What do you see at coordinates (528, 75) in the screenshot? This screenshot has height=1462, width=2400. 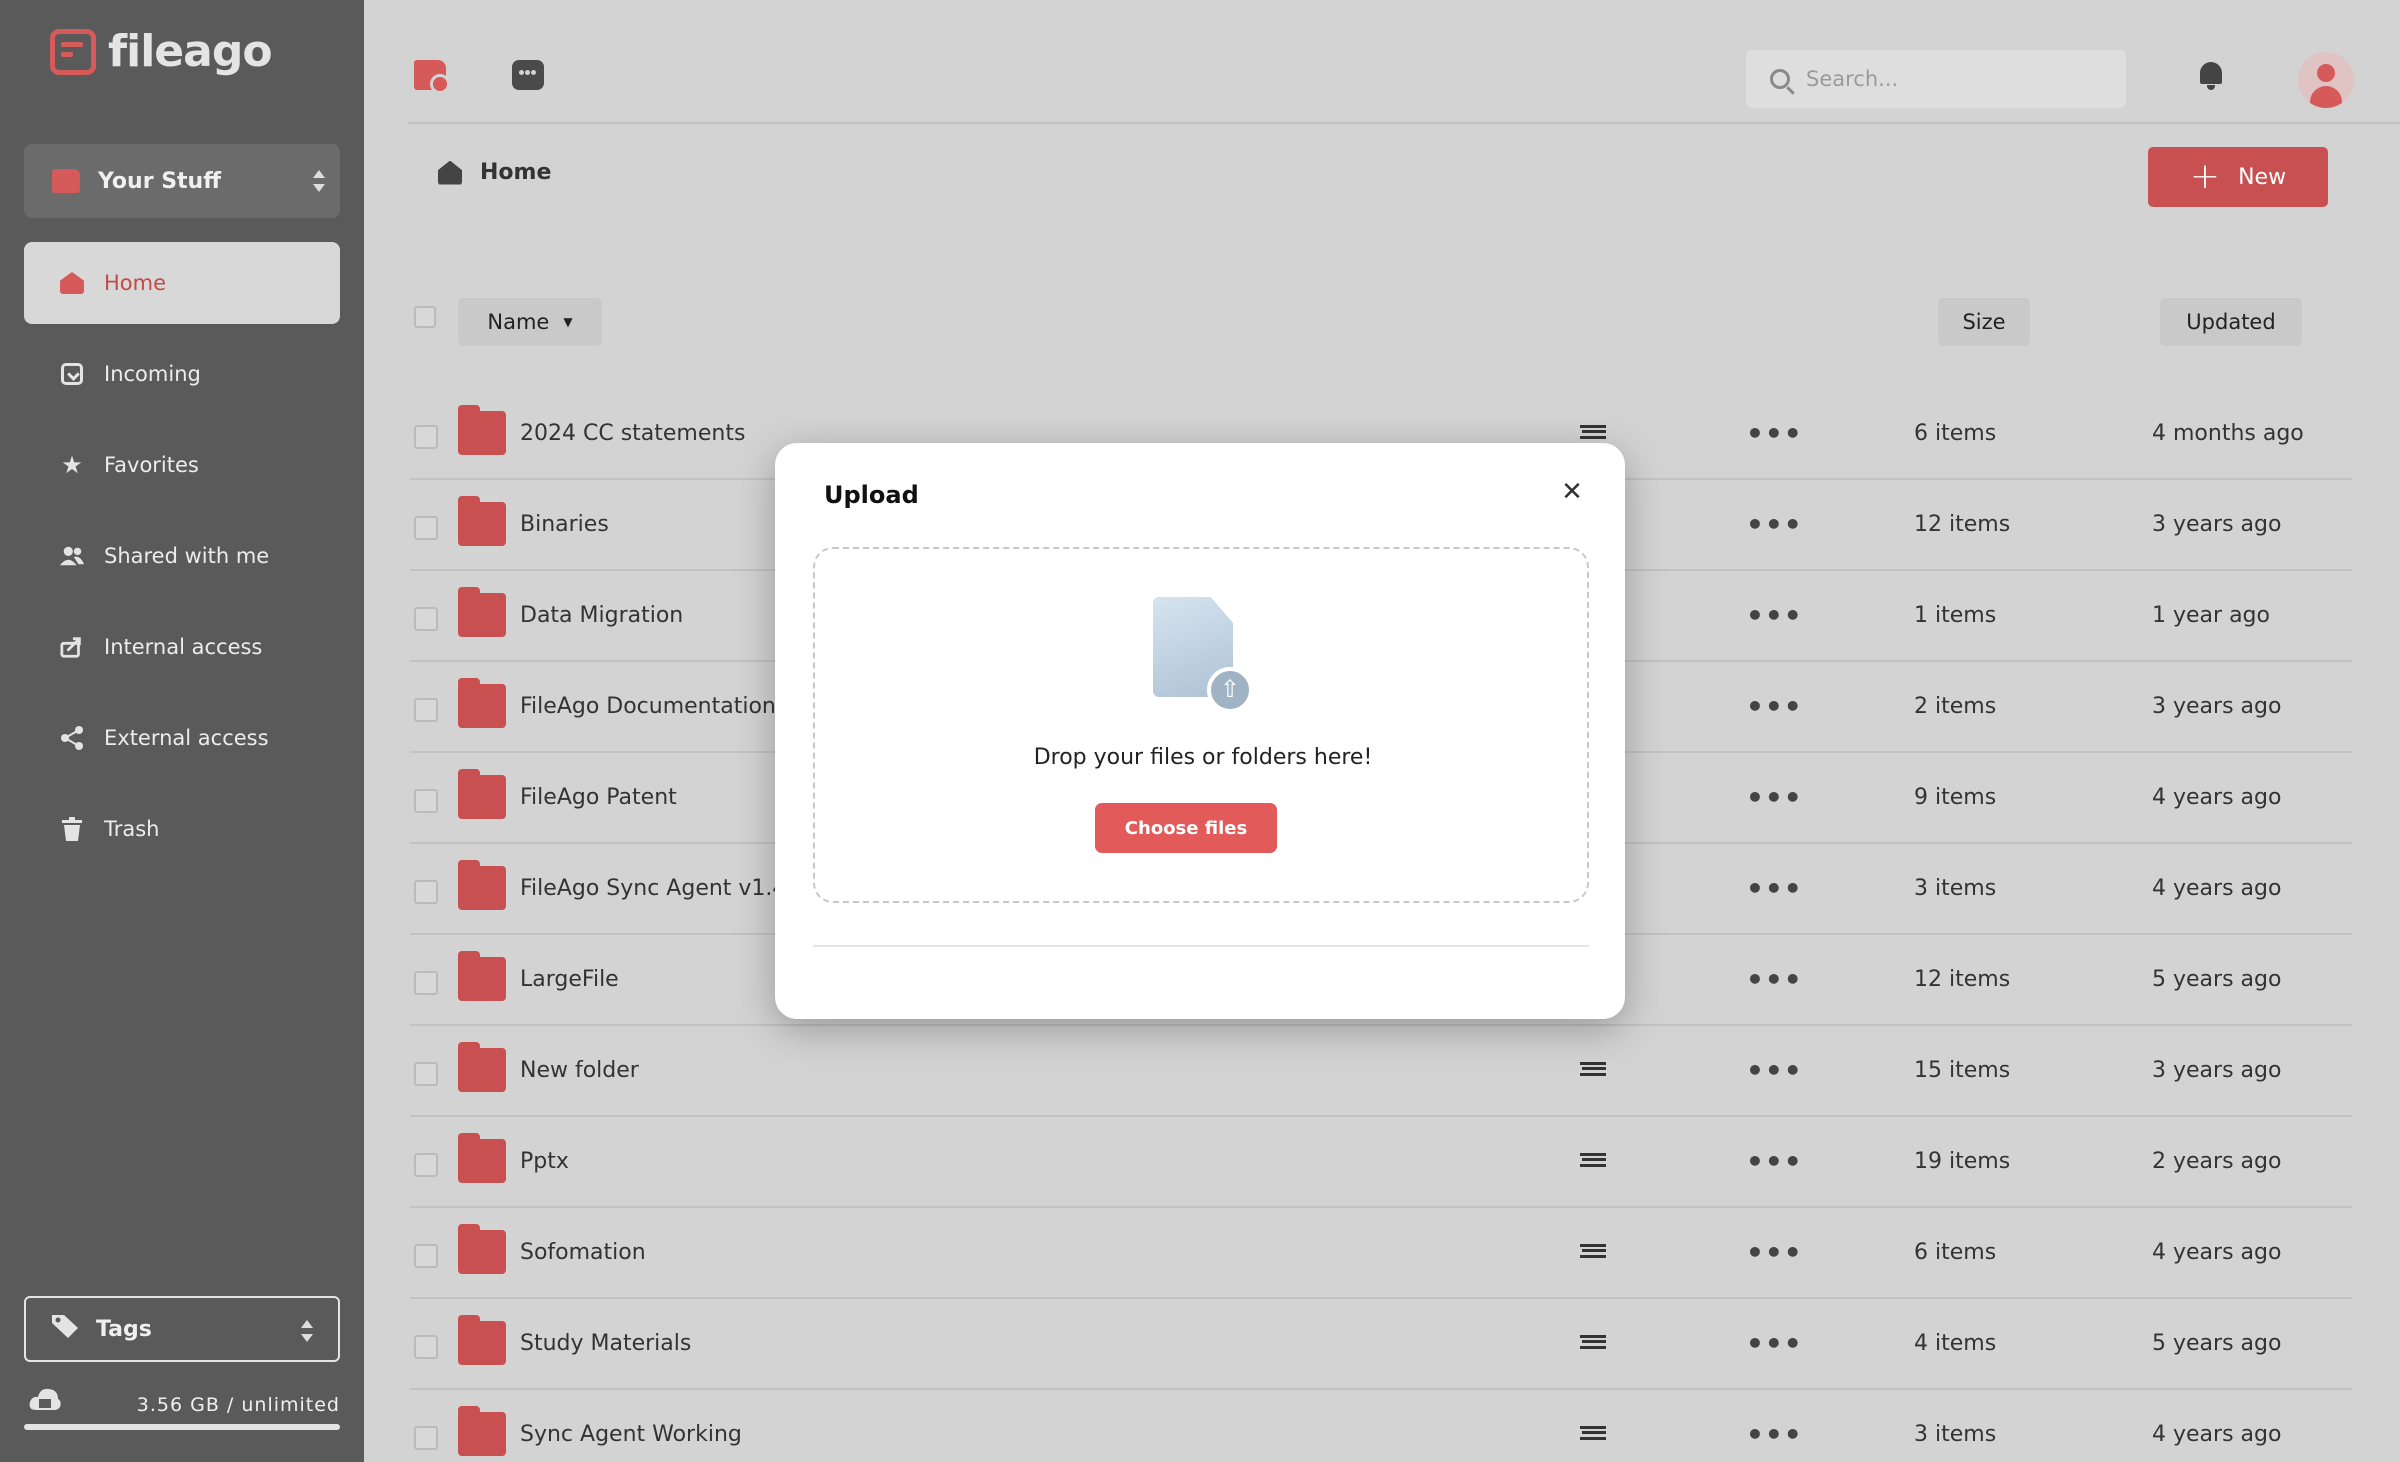 I see `chat-icon` at bounding box center [528, 75].